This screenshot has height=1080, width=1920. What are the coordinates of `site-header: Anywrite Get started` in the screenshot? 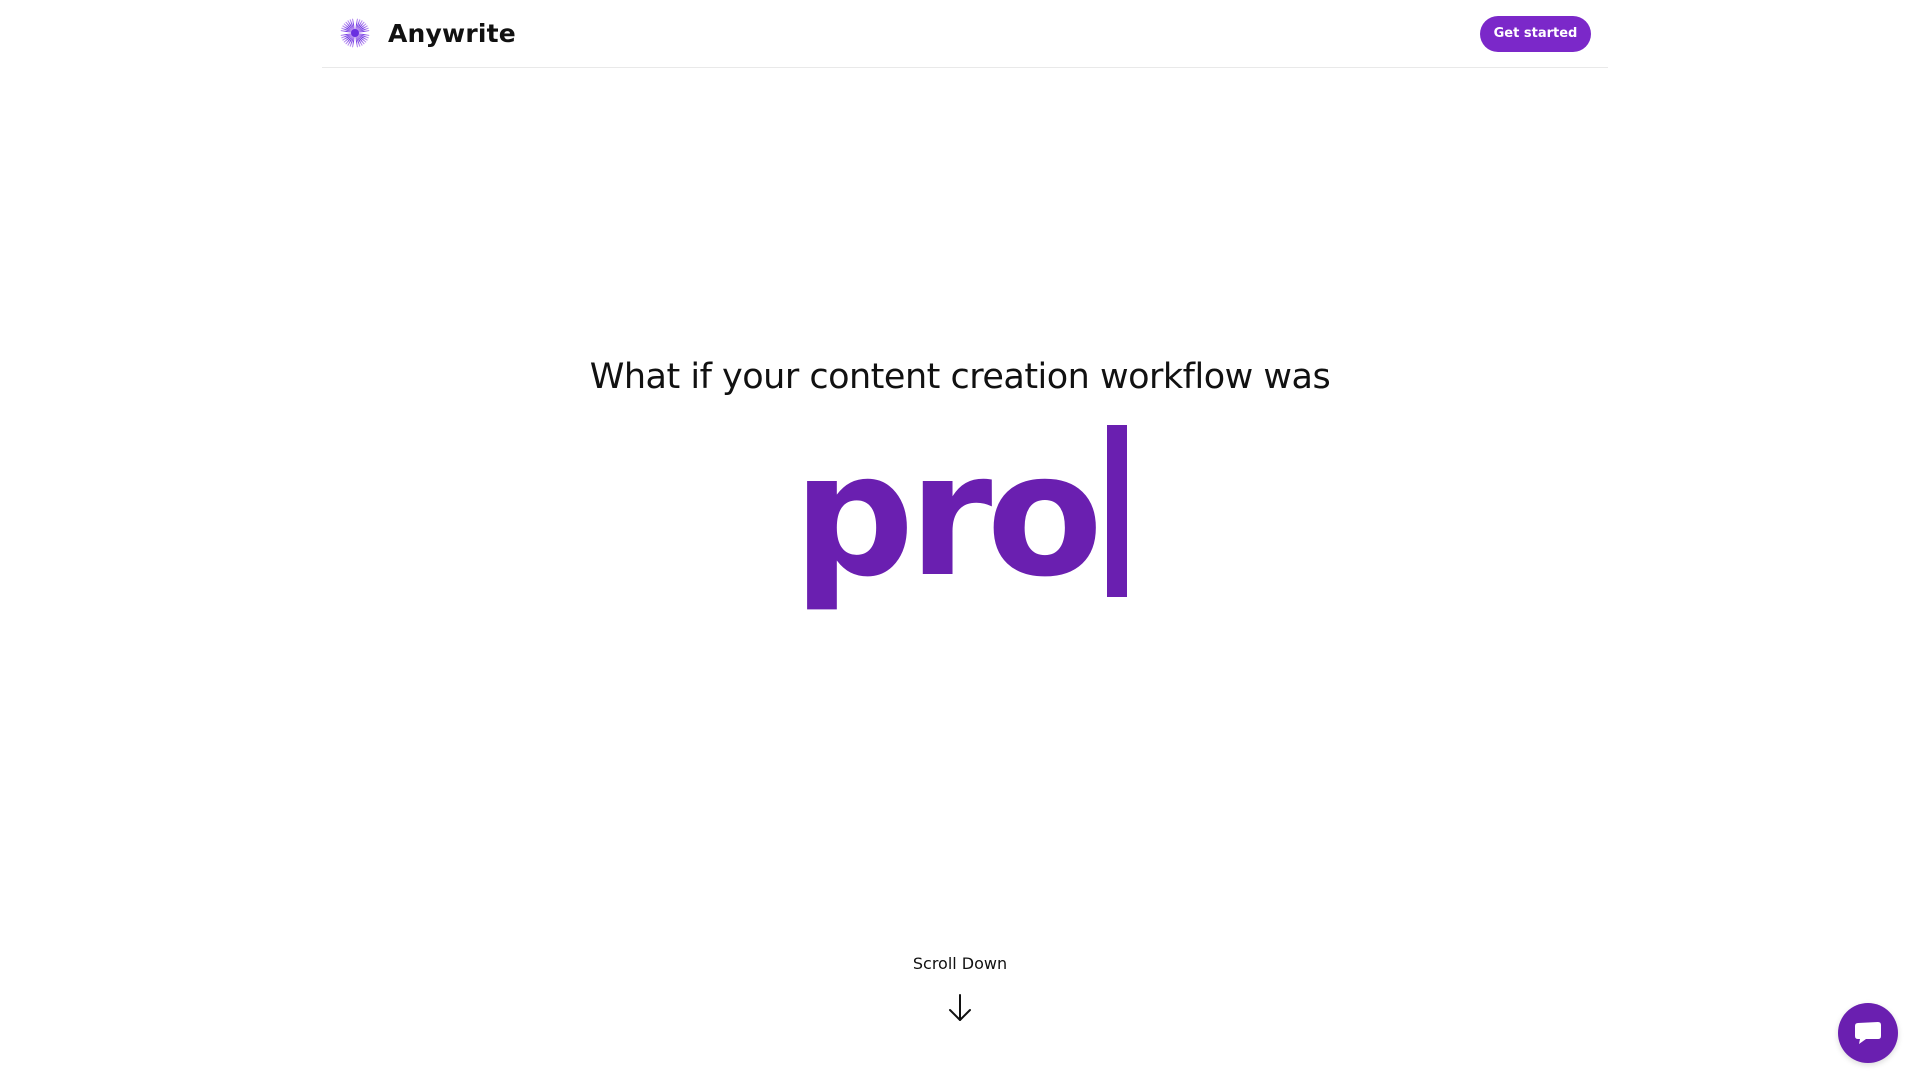 It's located at (965, 34).